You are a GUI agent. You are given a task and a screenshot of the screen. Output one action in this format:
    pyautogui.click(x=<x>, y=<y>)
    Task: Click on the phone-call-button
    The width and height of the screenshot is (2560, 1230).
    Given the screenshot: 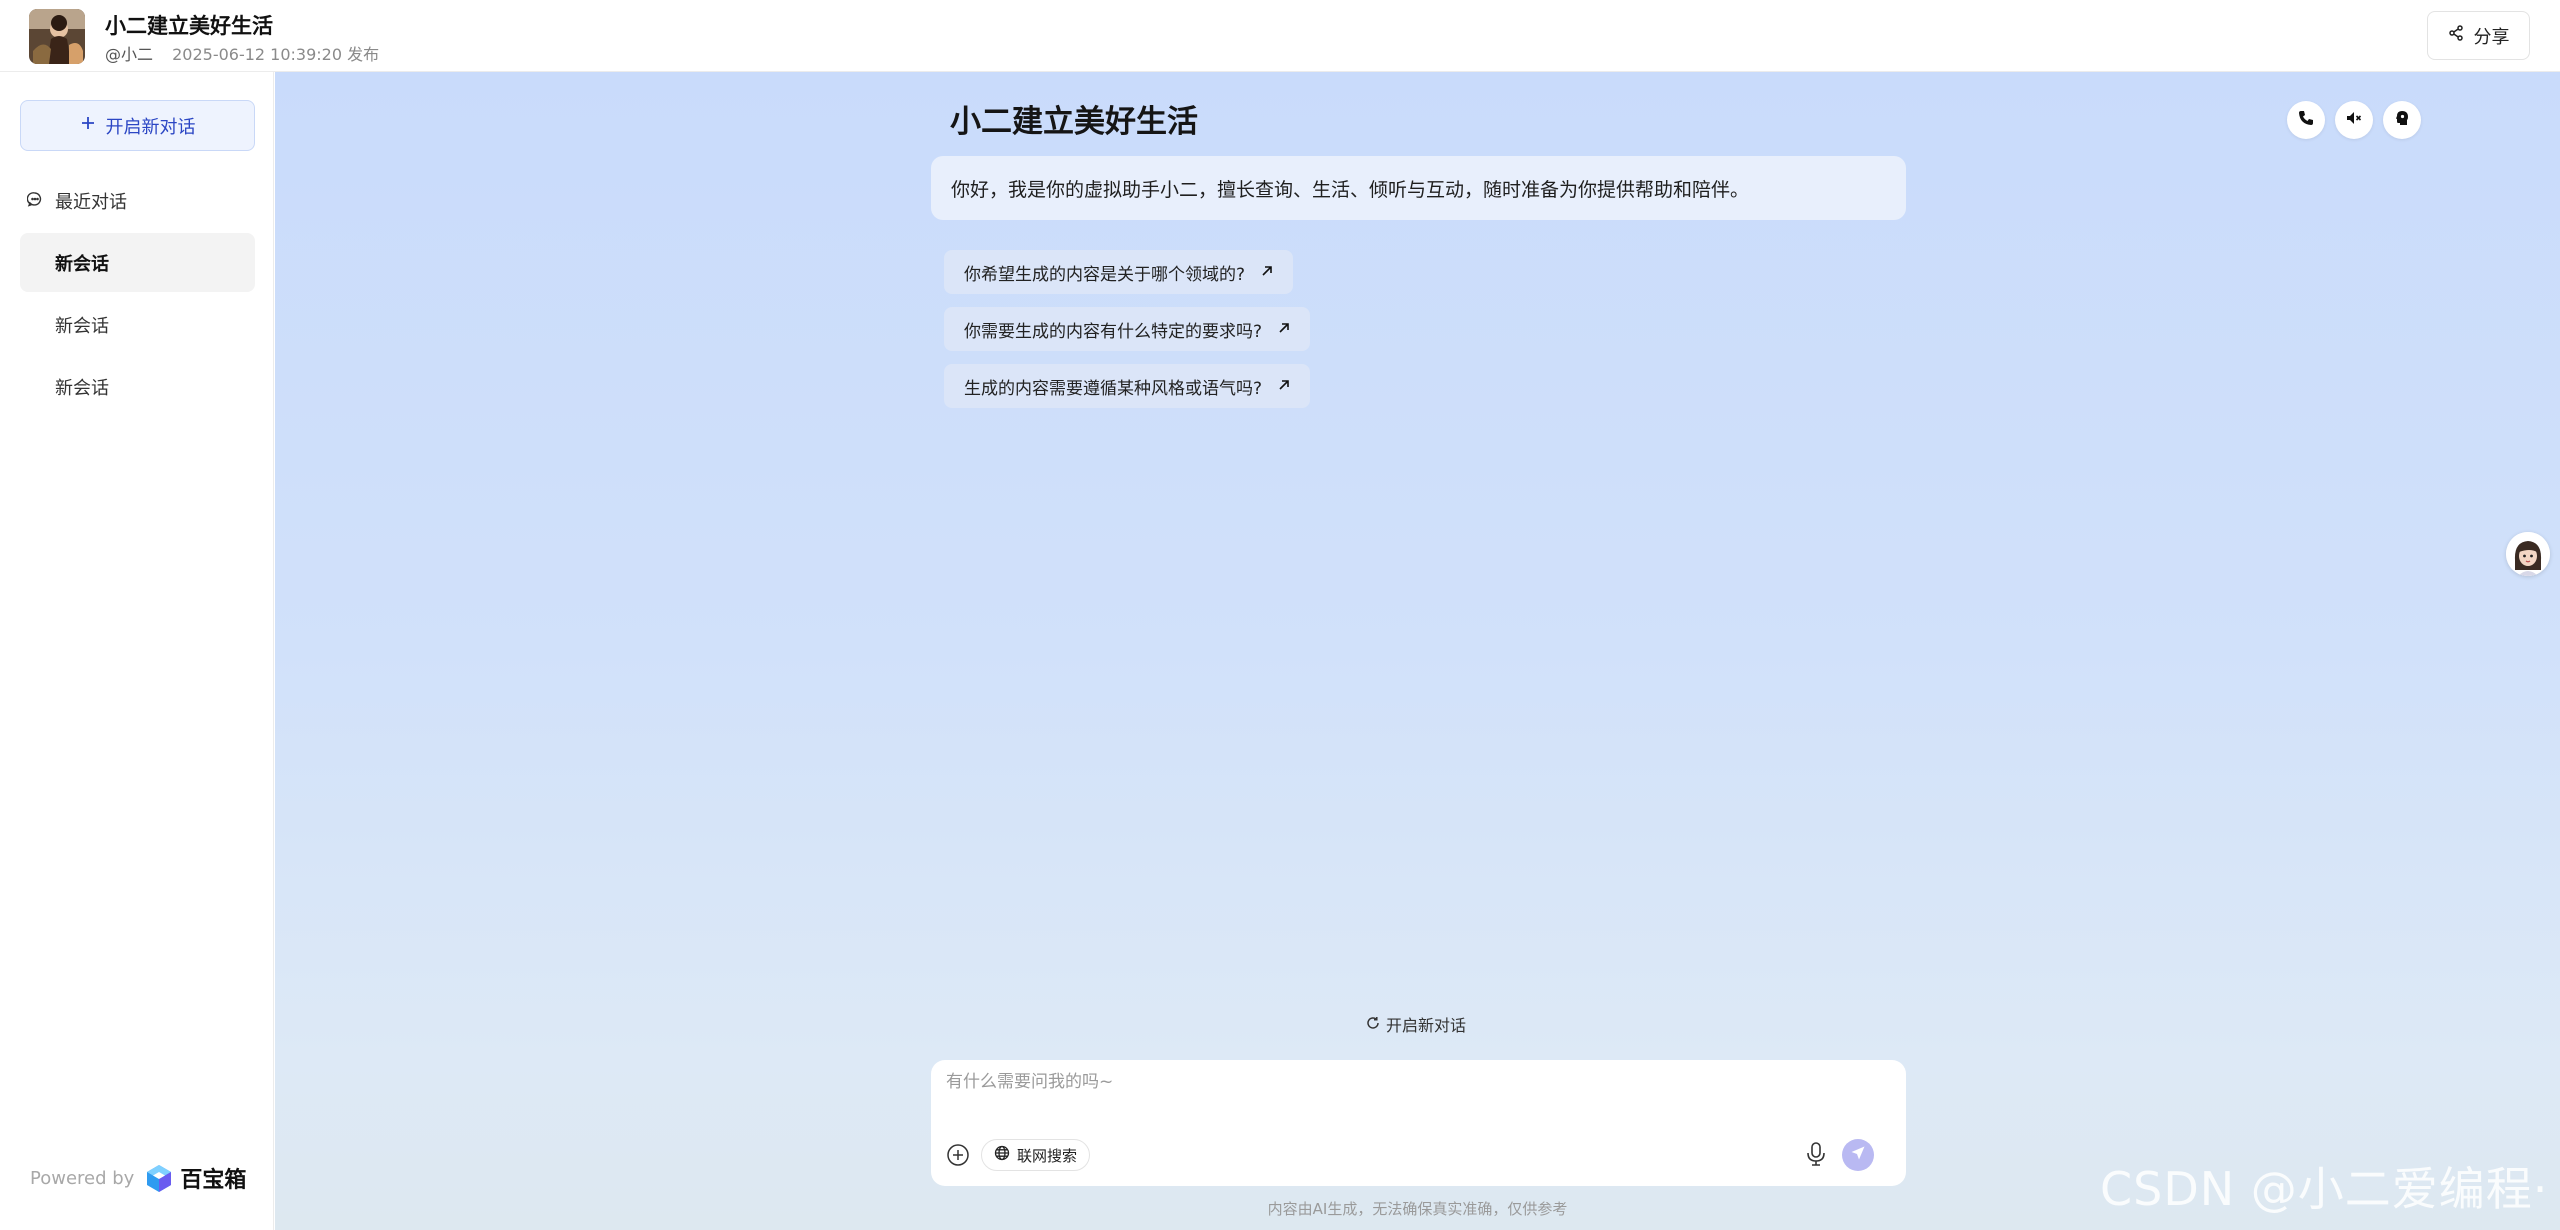 What is the action you would take?
    pyautogui.click(x=2306, y=120)
    